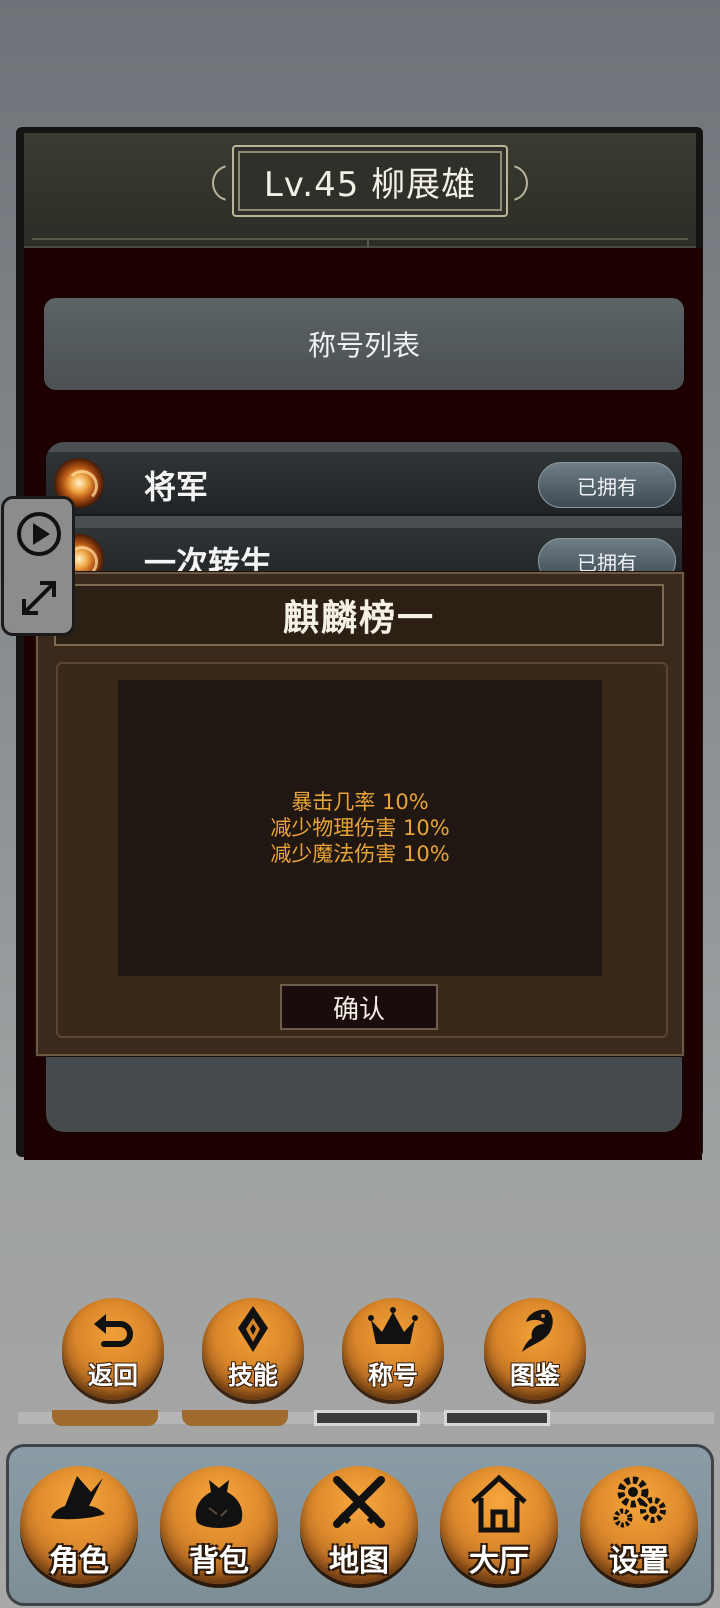 The width and height of the screenshot is (720, 1608). What do you see at coordinates (499, 1503) in the screenshot?
I see `house-icon` at bounding box center [499, 1503].